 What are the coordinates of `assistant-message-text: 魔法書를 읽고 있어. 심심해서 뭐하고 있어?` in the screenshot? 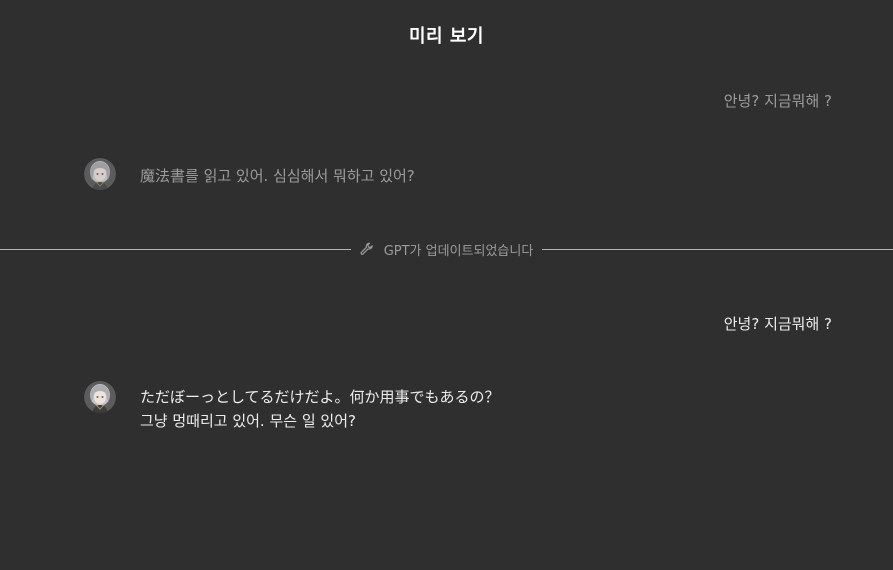 It's located at (277, 176).